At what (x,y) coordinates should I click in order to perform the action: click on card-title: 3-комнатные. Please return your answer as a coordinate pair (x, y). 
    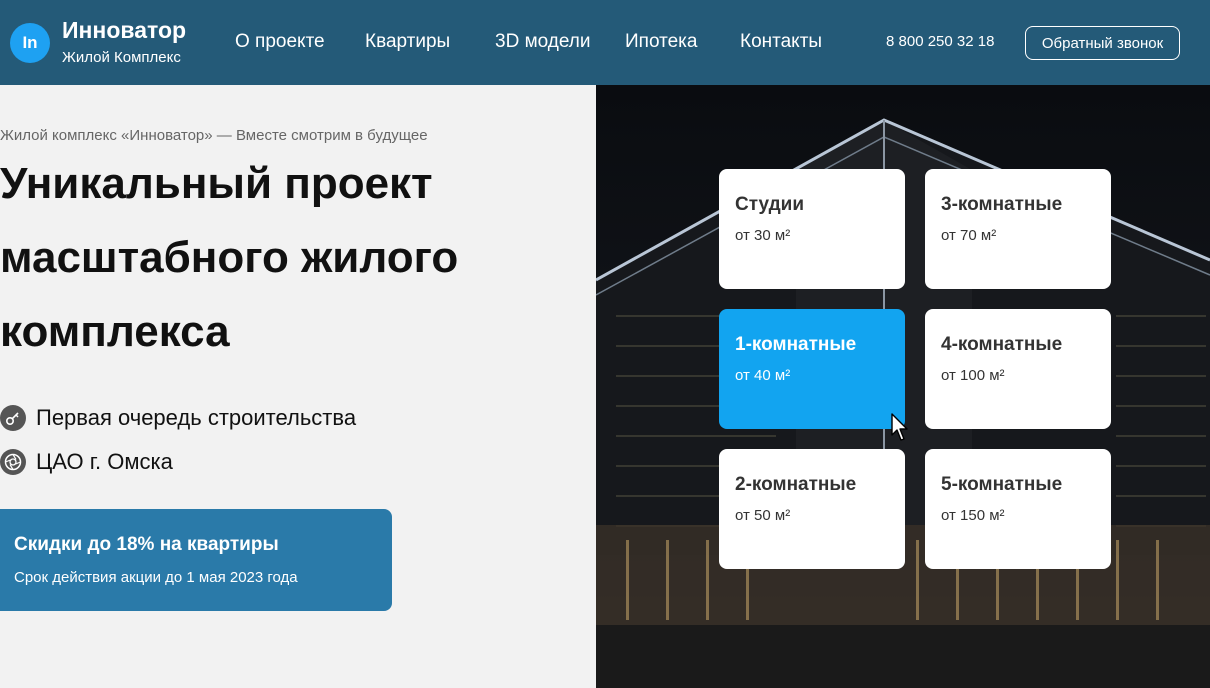
    Looking at the image, I should click on (1002, 204).